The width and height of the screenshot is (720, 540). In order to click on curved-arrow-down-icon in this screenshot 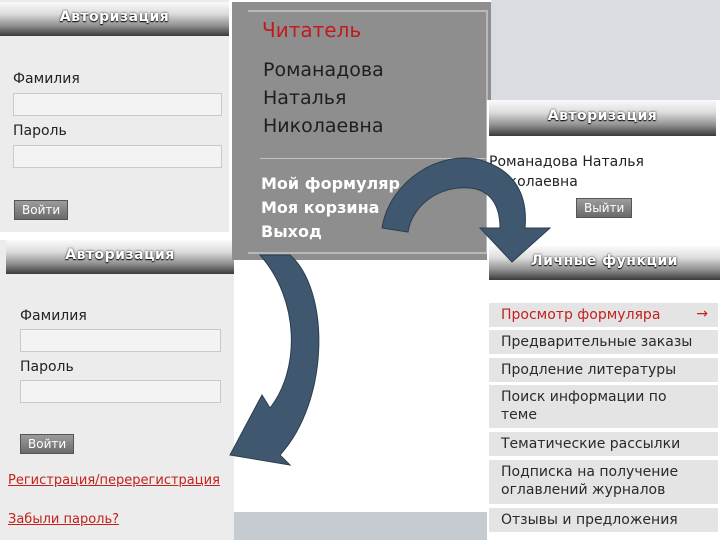, I will do `click(274, 360)`.